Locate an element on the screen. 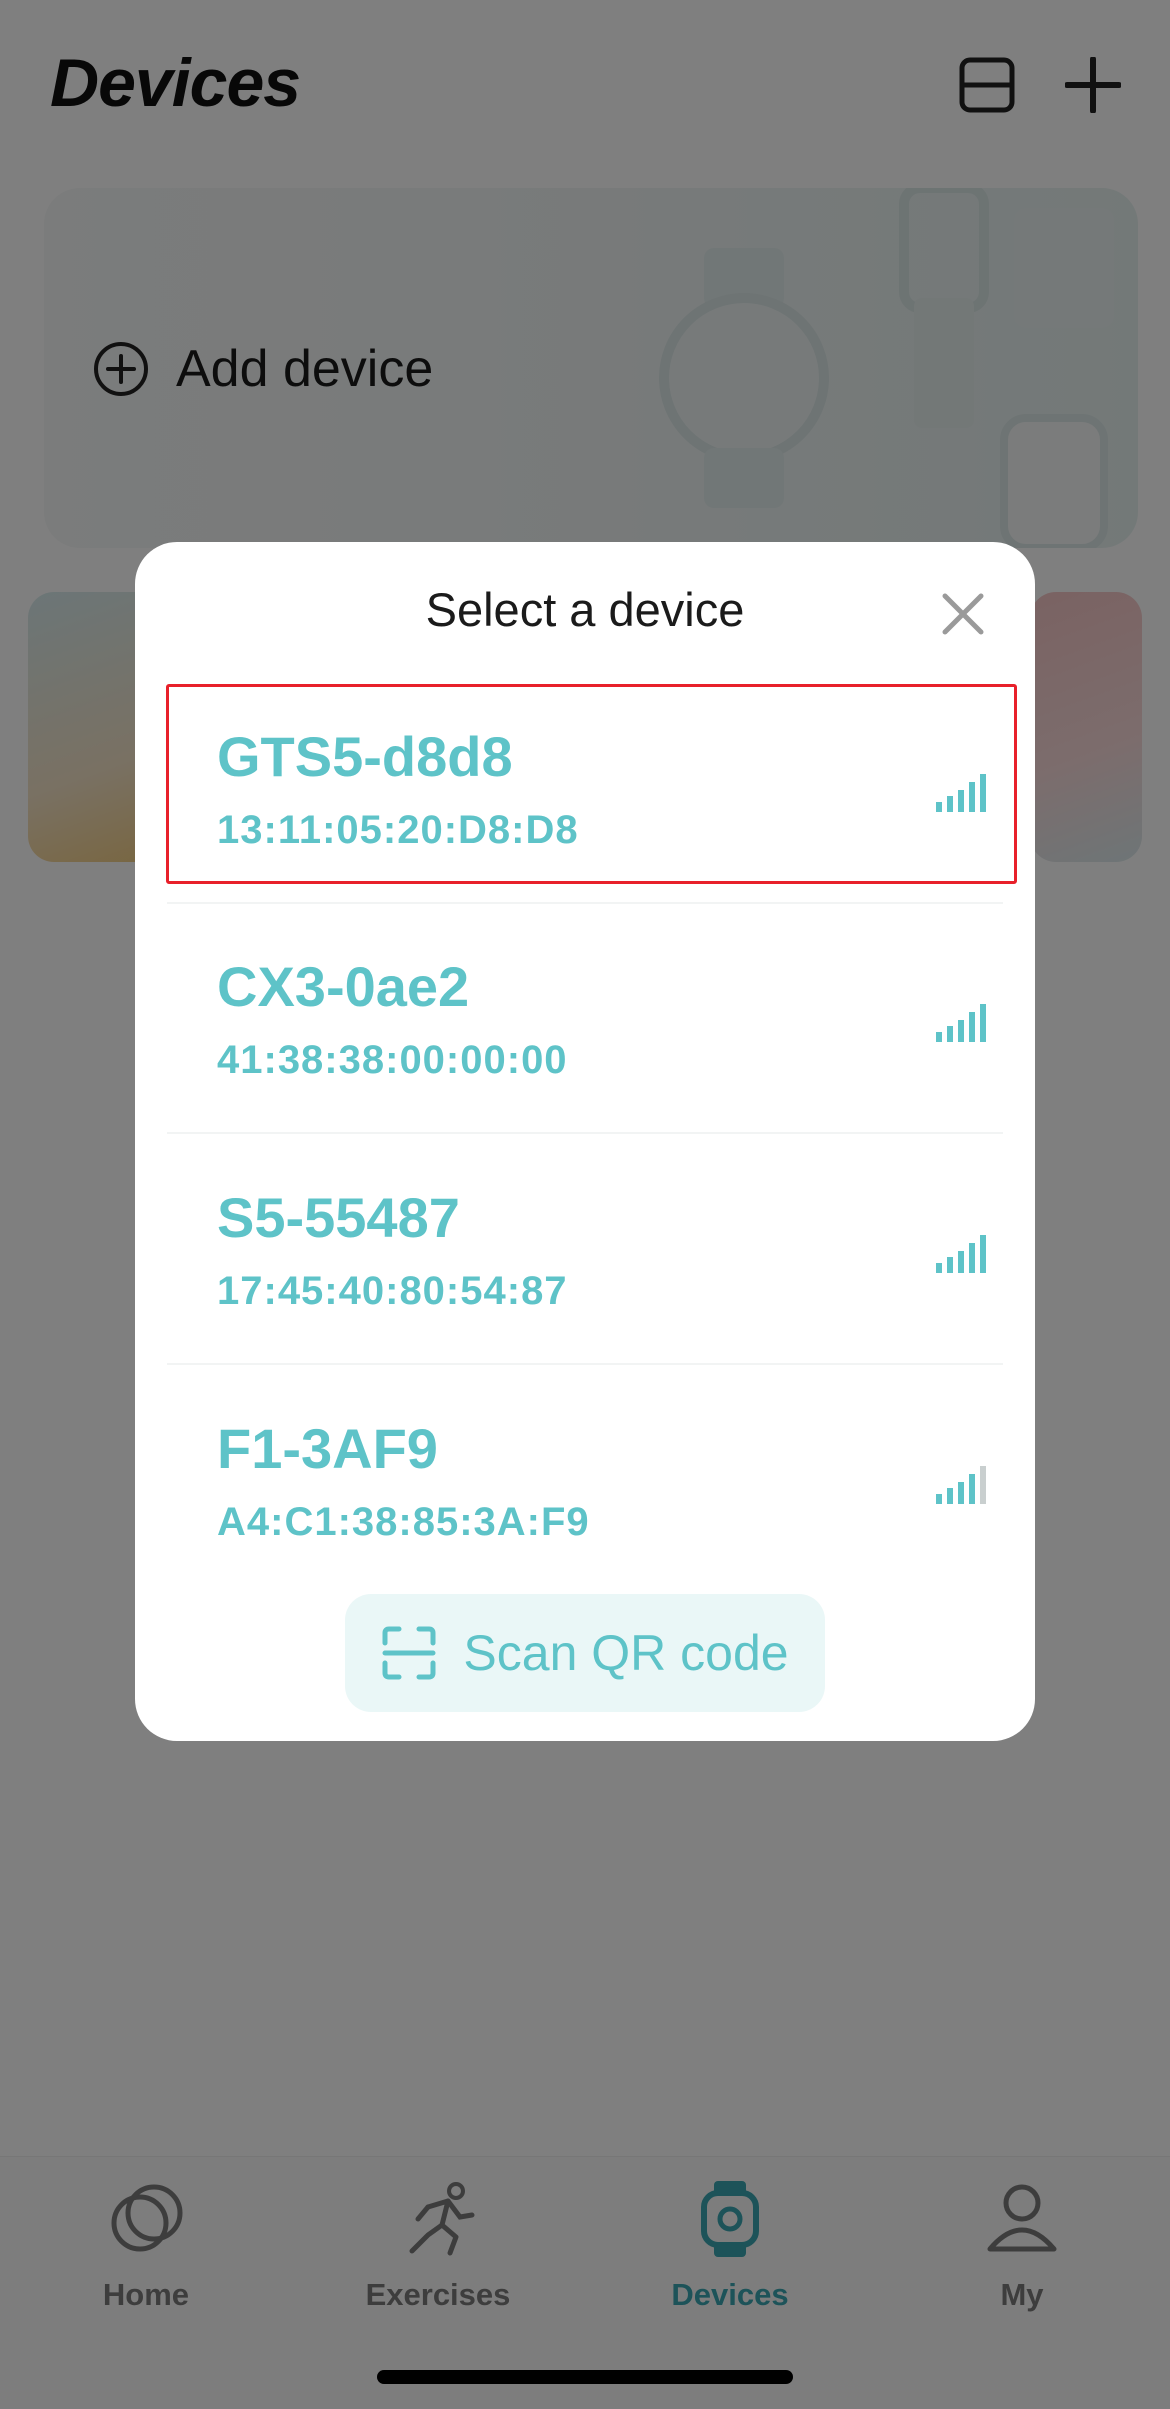 Image resolution: width=1170 pixels, height=2409 pixels. device-row: GTS5-d8d8 13:11:05:20:D8:D8 is located at coordinates (585, 794).